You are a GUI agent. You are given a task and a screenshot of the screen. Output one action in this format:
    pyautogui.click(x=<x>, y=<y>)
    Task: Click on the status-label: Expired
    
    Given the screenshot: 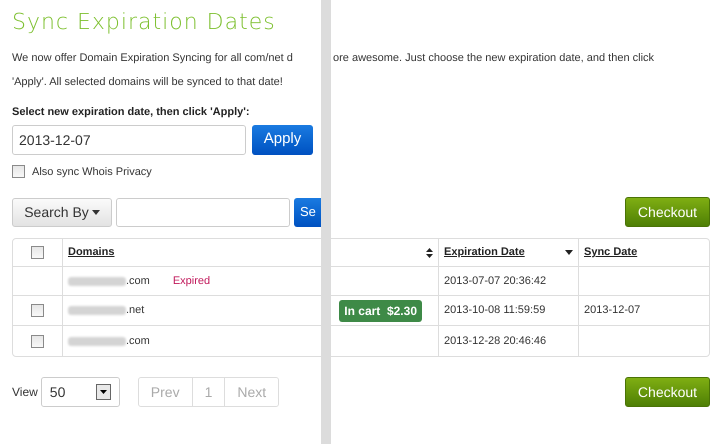 What is the action you would take?
    pyautogui.click(x=191, y=281)
    